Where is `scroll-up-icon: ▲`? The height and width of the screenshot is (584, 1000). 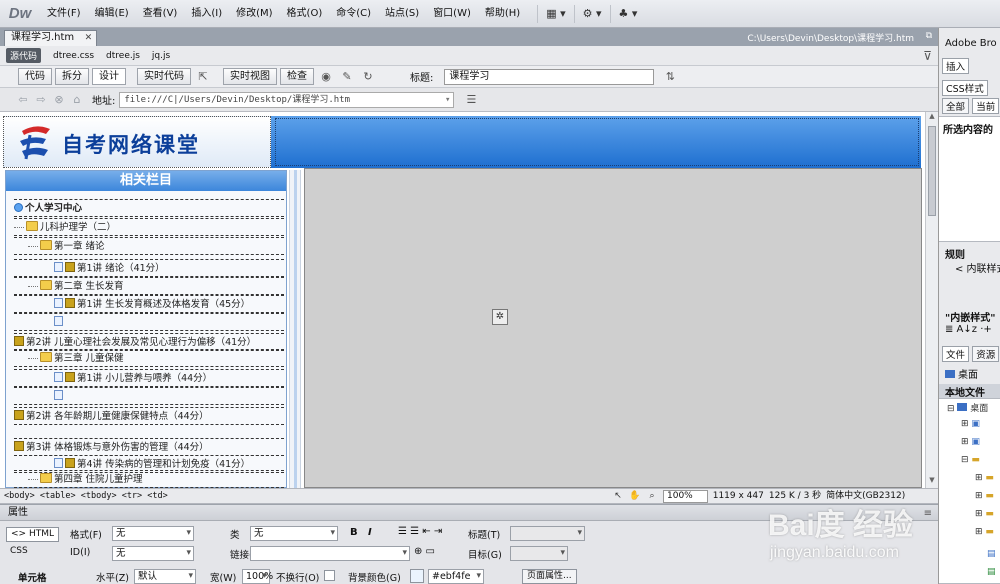 scroll-up-icon: ▲ is located at coordinates (932, 118).